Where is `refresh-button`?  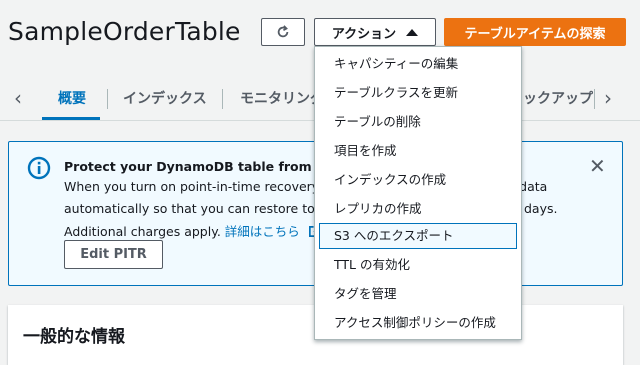
refresh-button is located at coordinates (283, 32).